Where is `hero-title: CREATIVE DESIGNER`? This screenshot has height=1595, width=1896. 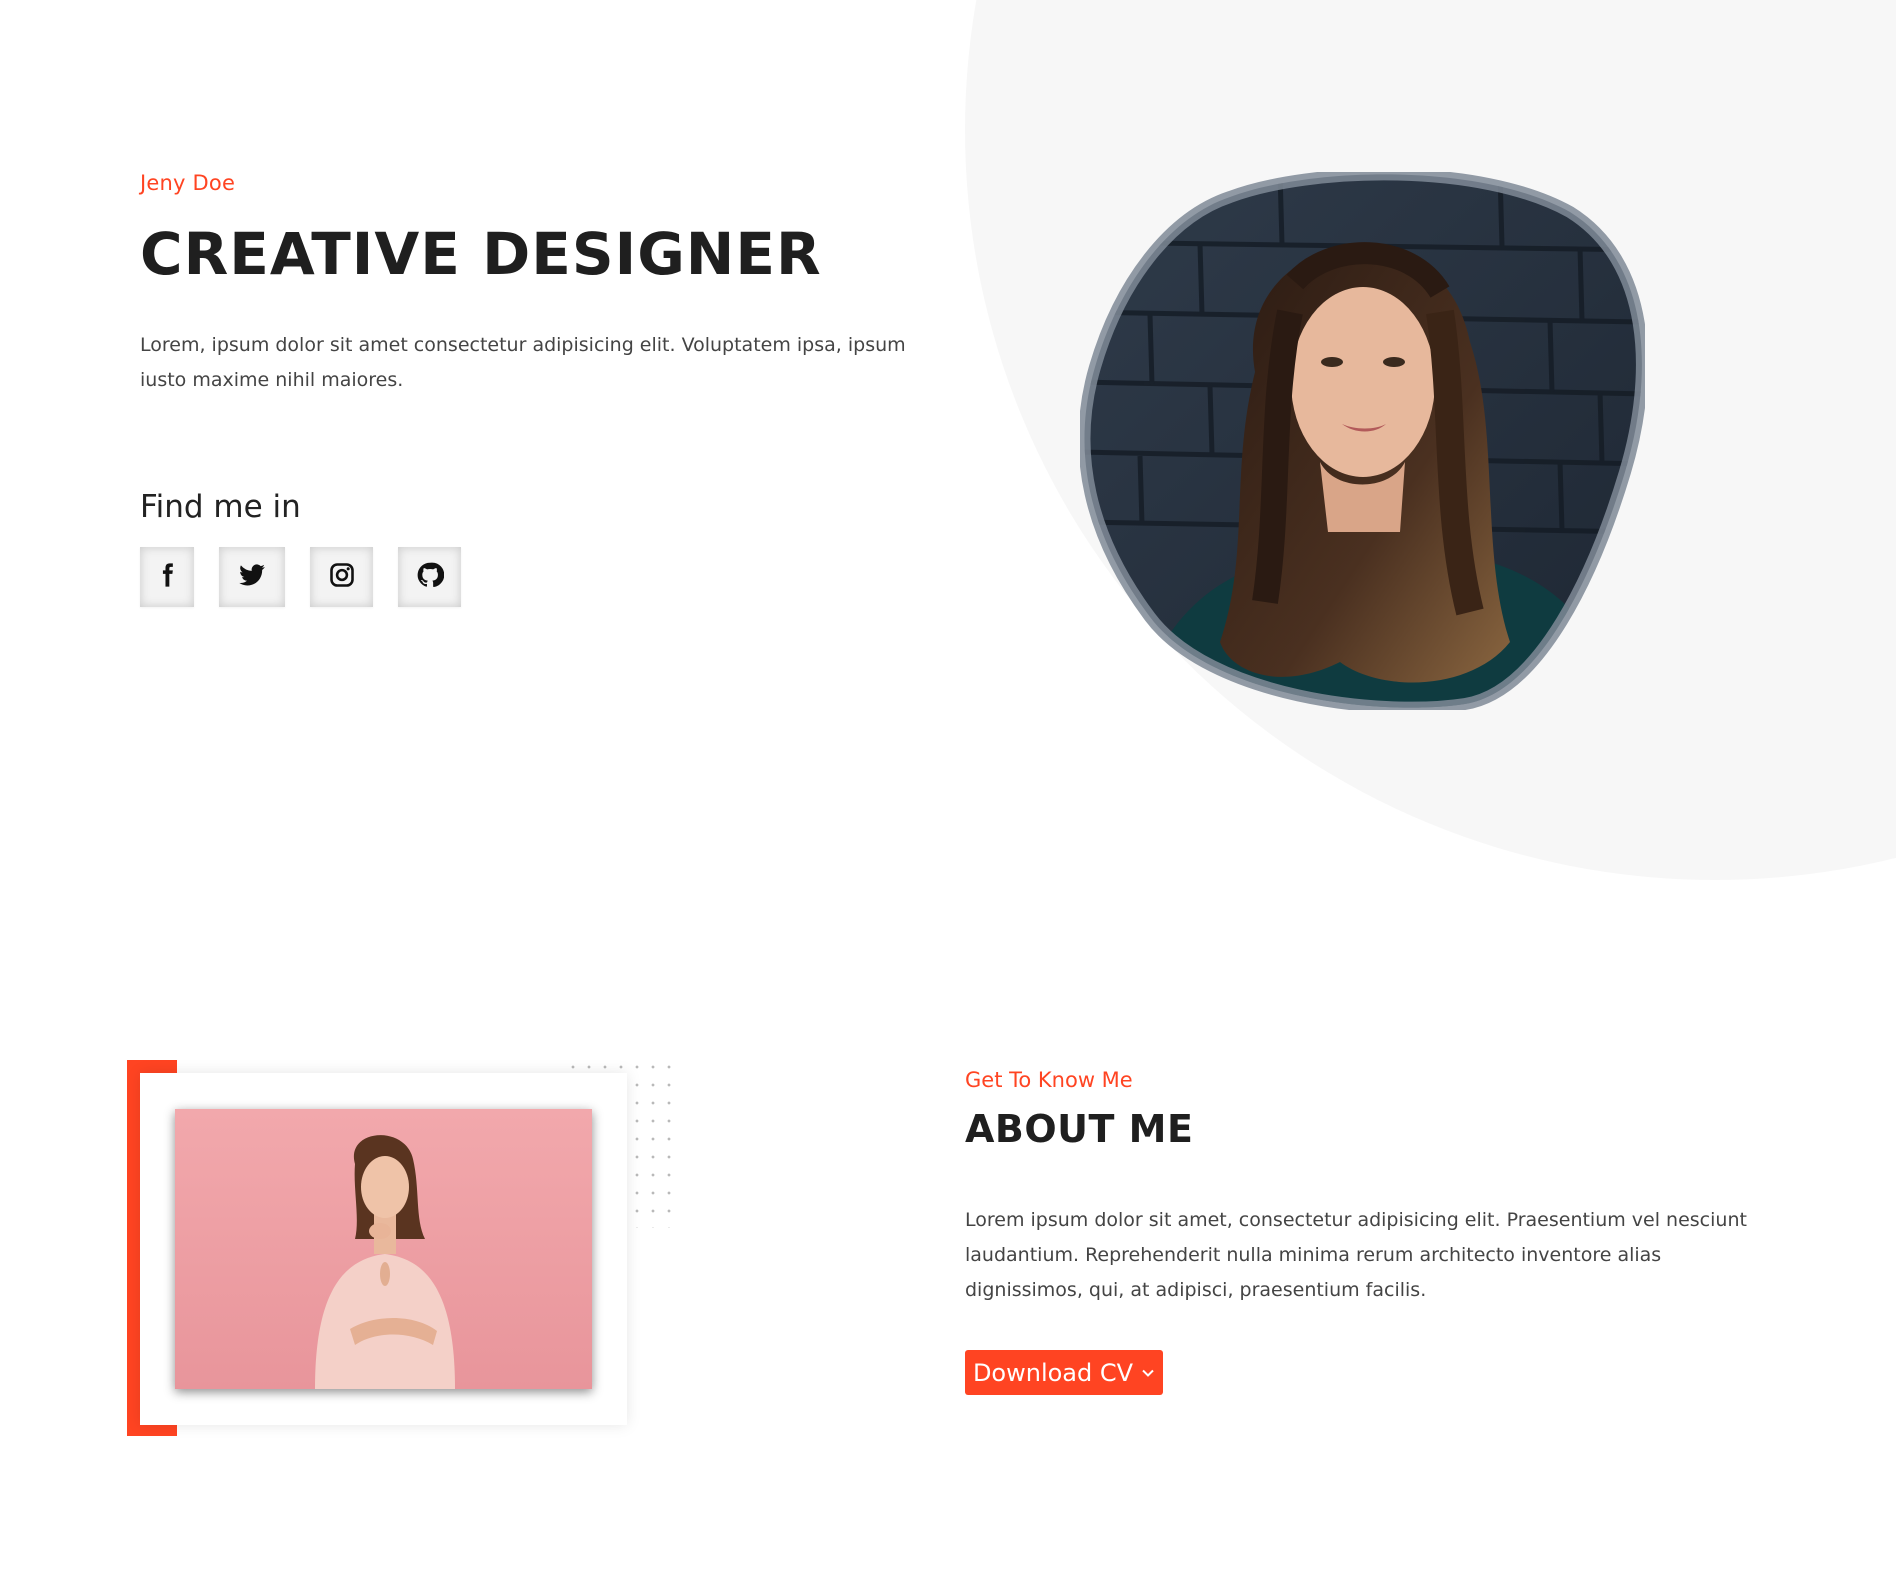
hero-title: CREATIVE DESIGNER is located at coordinates (481, 254).